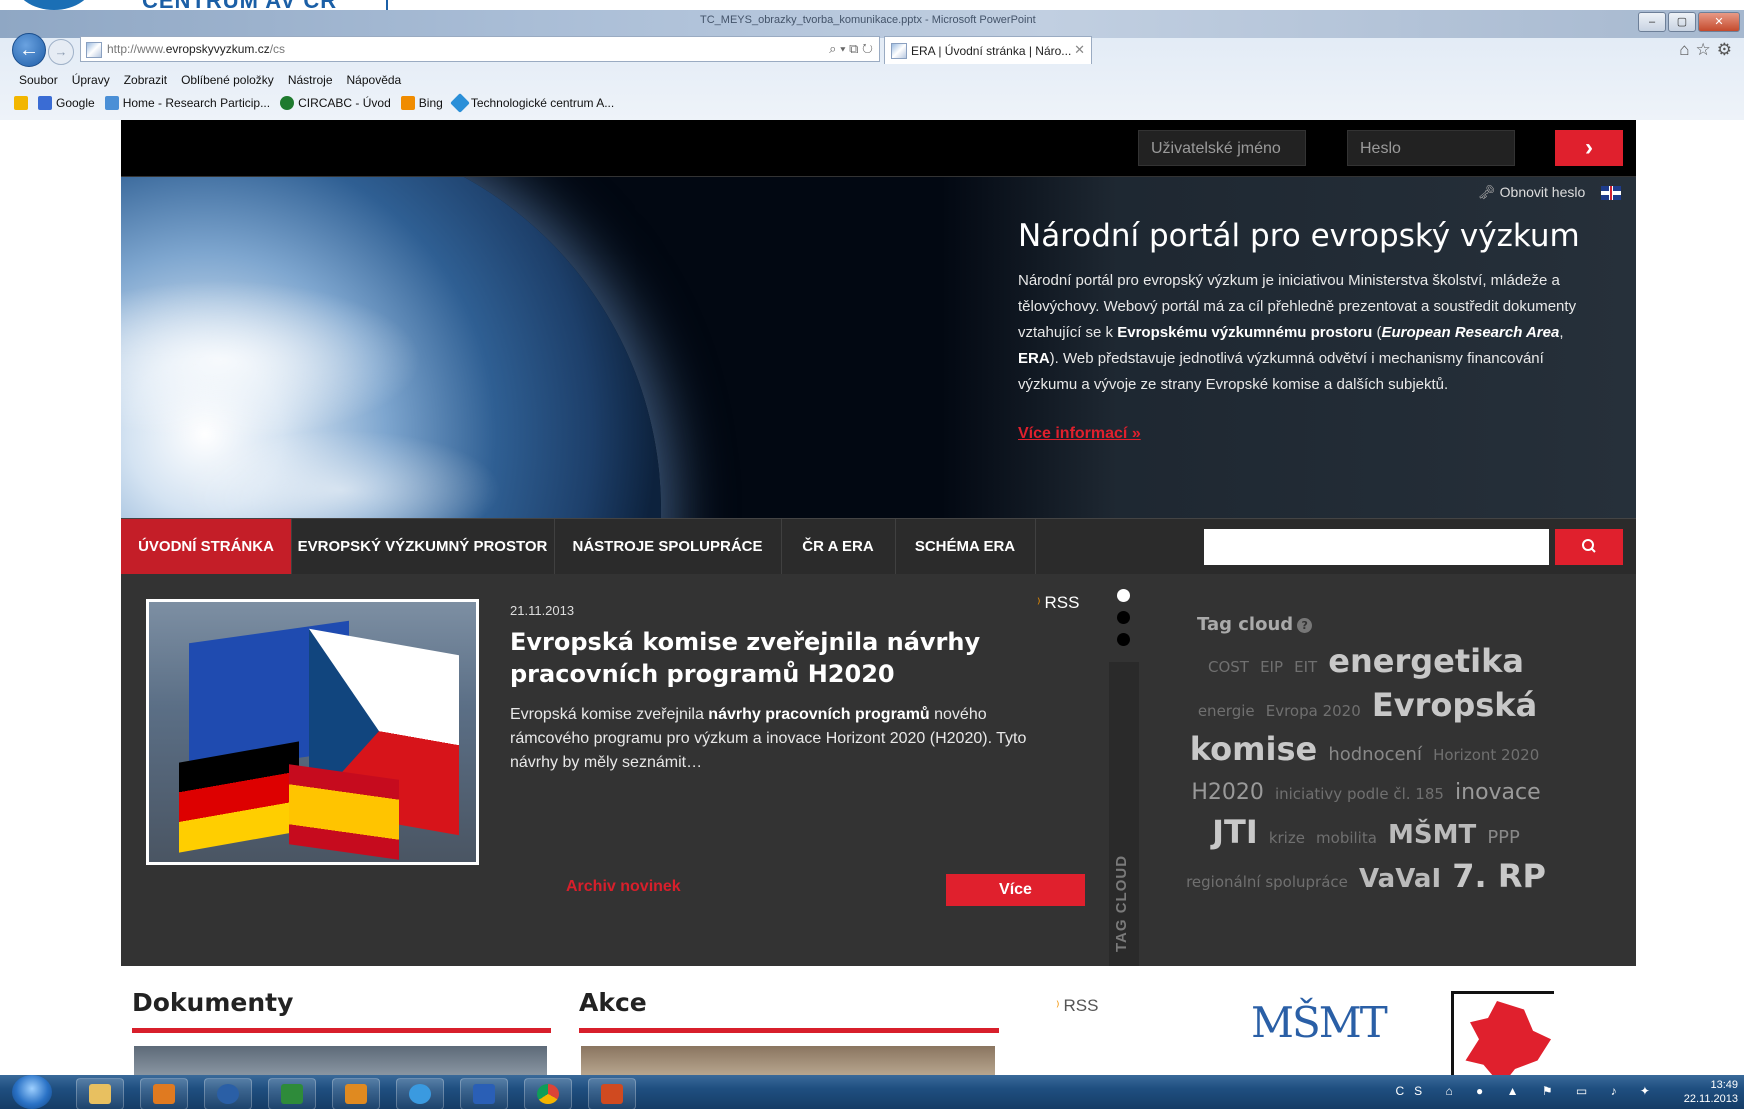 This screenshot has width=1744, height=1110. I want to click on news-archive-link: Archiv novinek, so click(623, 887).